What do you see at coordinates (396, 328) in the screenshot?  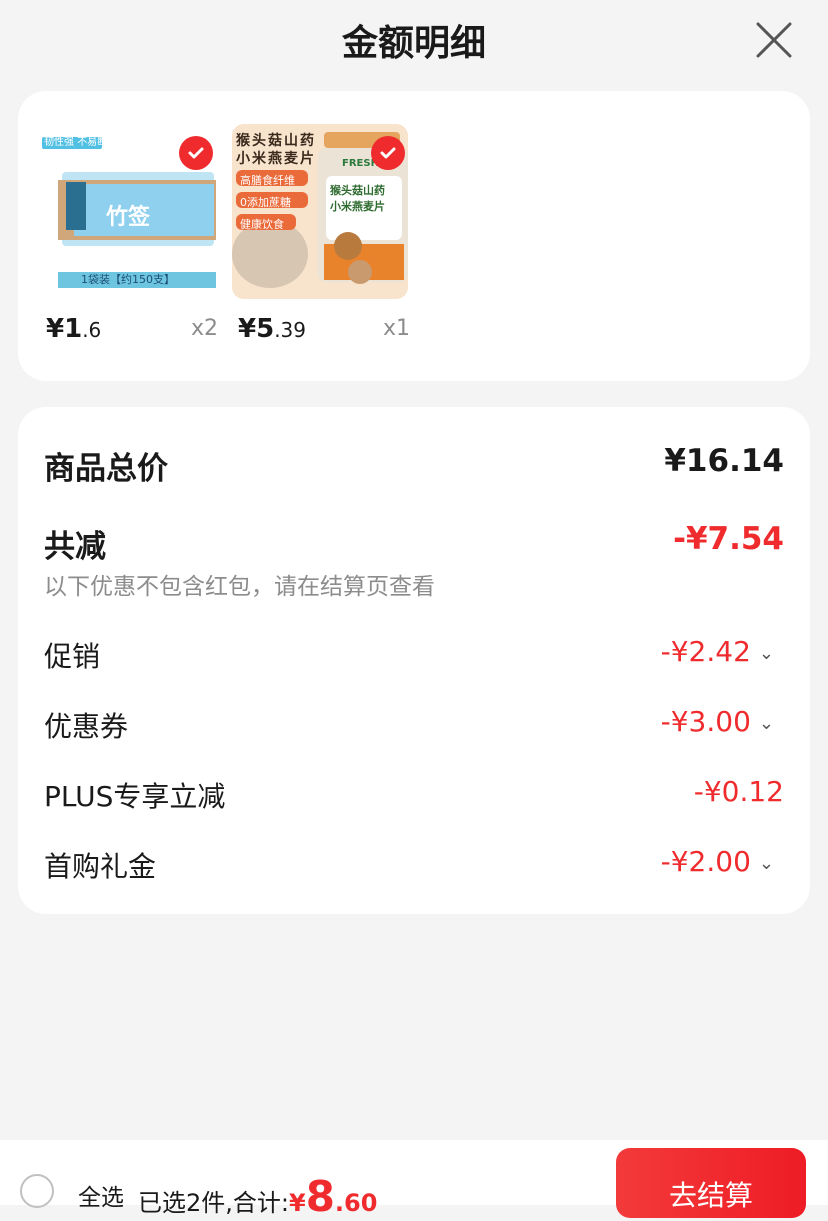 I see `product-qty: x1` at bounding box center [396, 328].